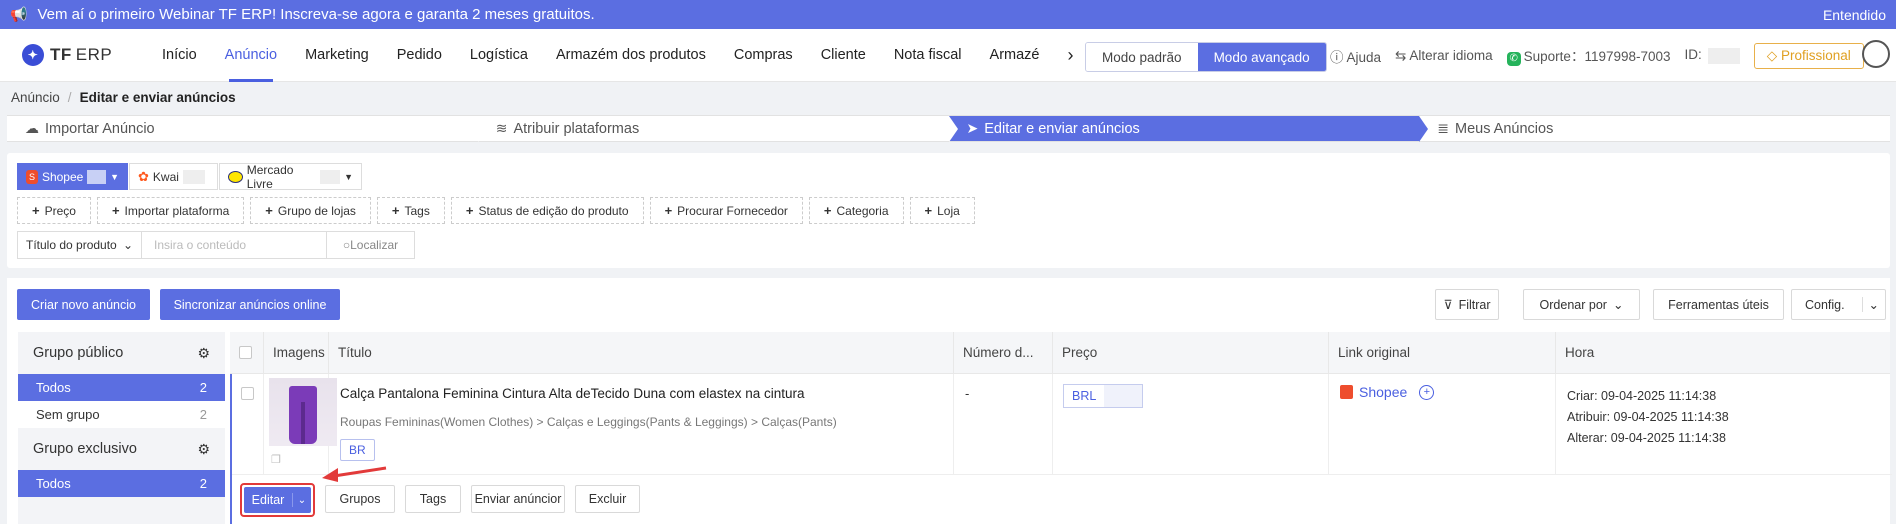 The image size is (1896, 524). What do you see at coordinates (54, 210) in the screenshot?
I see `filter-chip-price: + Preço` at bounding box center [54, 210].